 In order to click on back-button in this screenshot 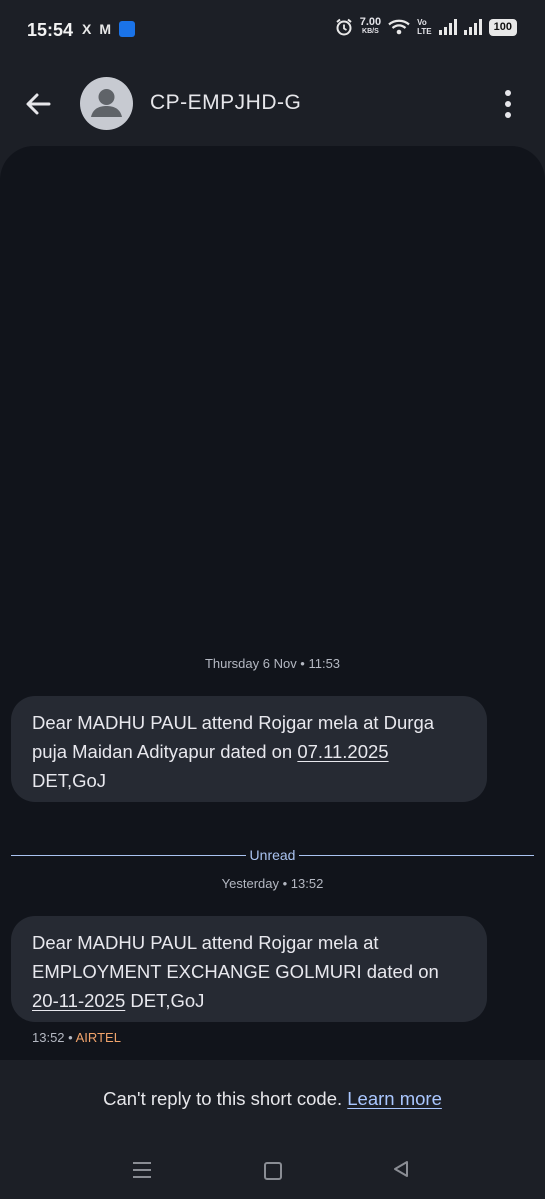, I will do `click(38, 104)`.